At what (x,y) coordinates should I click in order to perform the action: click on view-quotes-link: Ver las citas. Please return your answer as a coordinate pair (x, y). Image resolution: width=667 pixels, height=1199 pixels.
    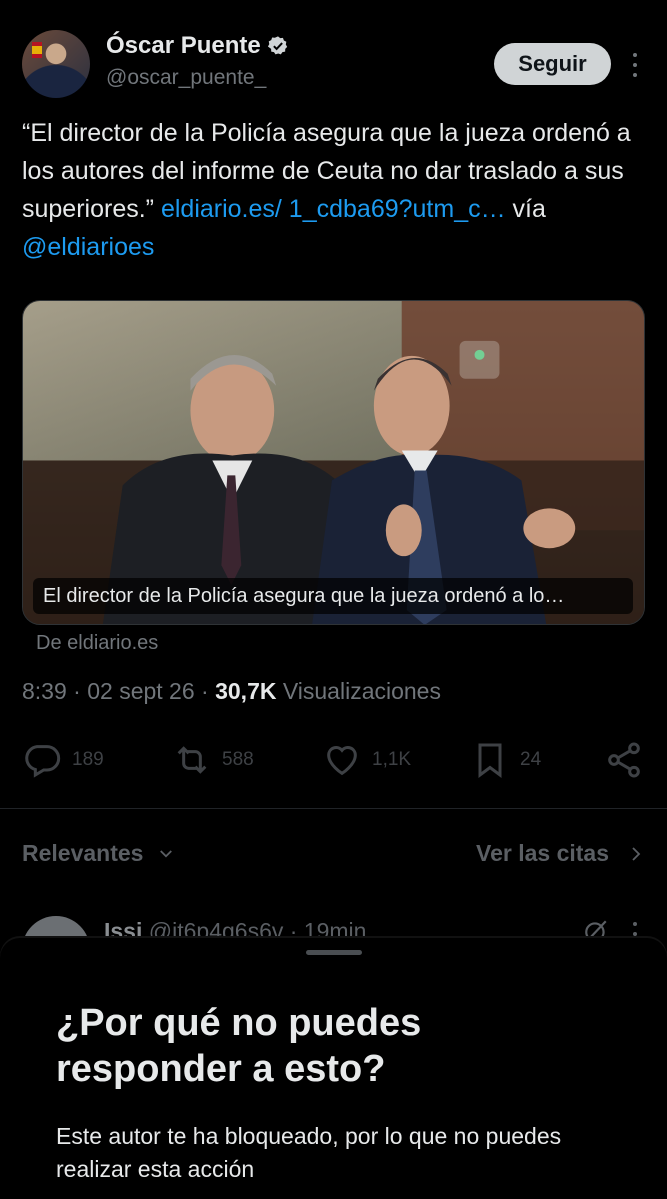
    Looking at the image, I should click on (560, 853).